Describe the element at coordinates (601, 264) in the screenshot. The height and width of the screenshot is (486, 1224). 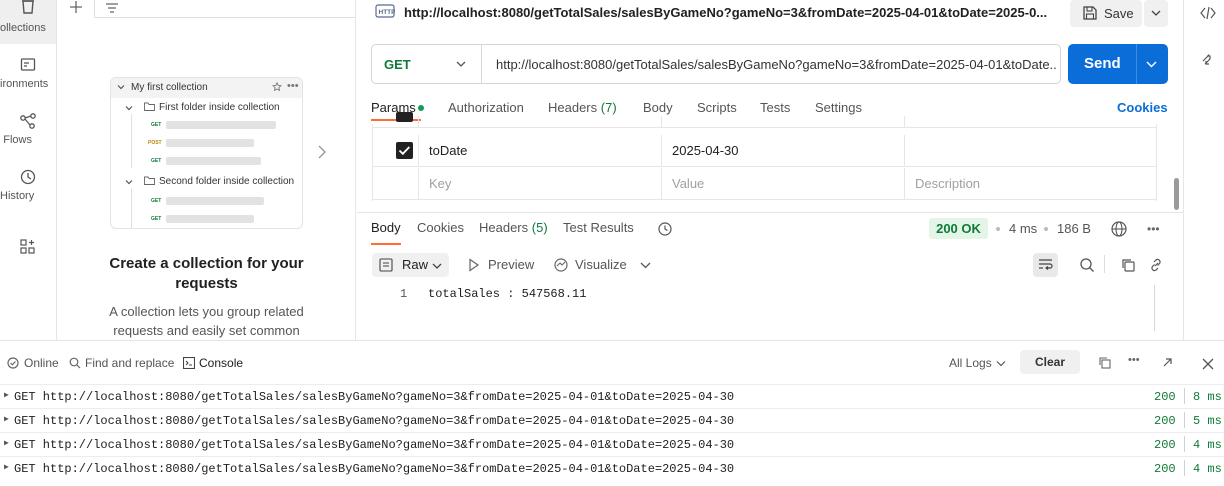
I see `visualize-button: Visualize` at that location.